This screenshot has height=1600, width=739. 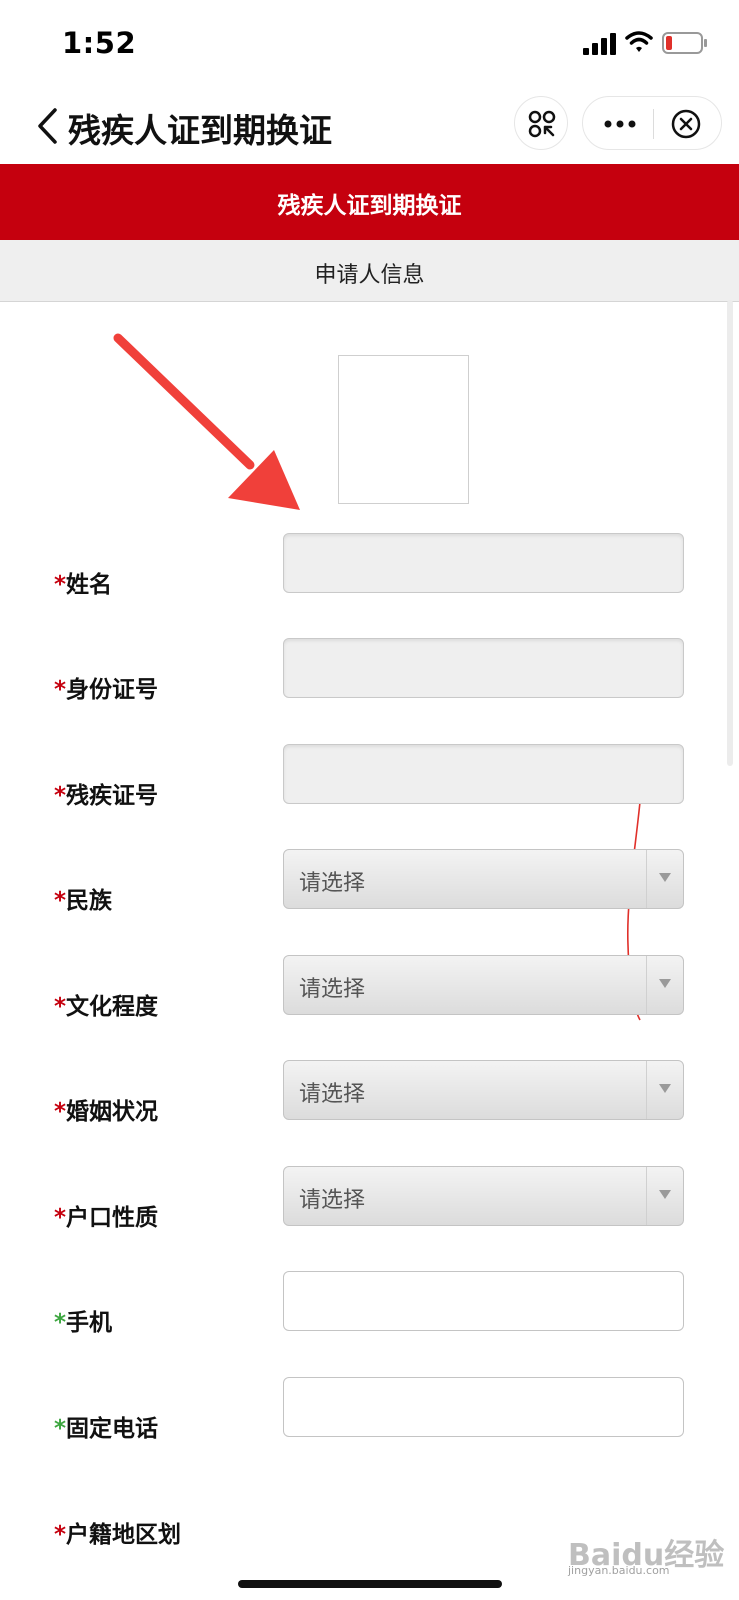 I want to click on ethnicity-select: 请选择, so click(x=483, y=879).